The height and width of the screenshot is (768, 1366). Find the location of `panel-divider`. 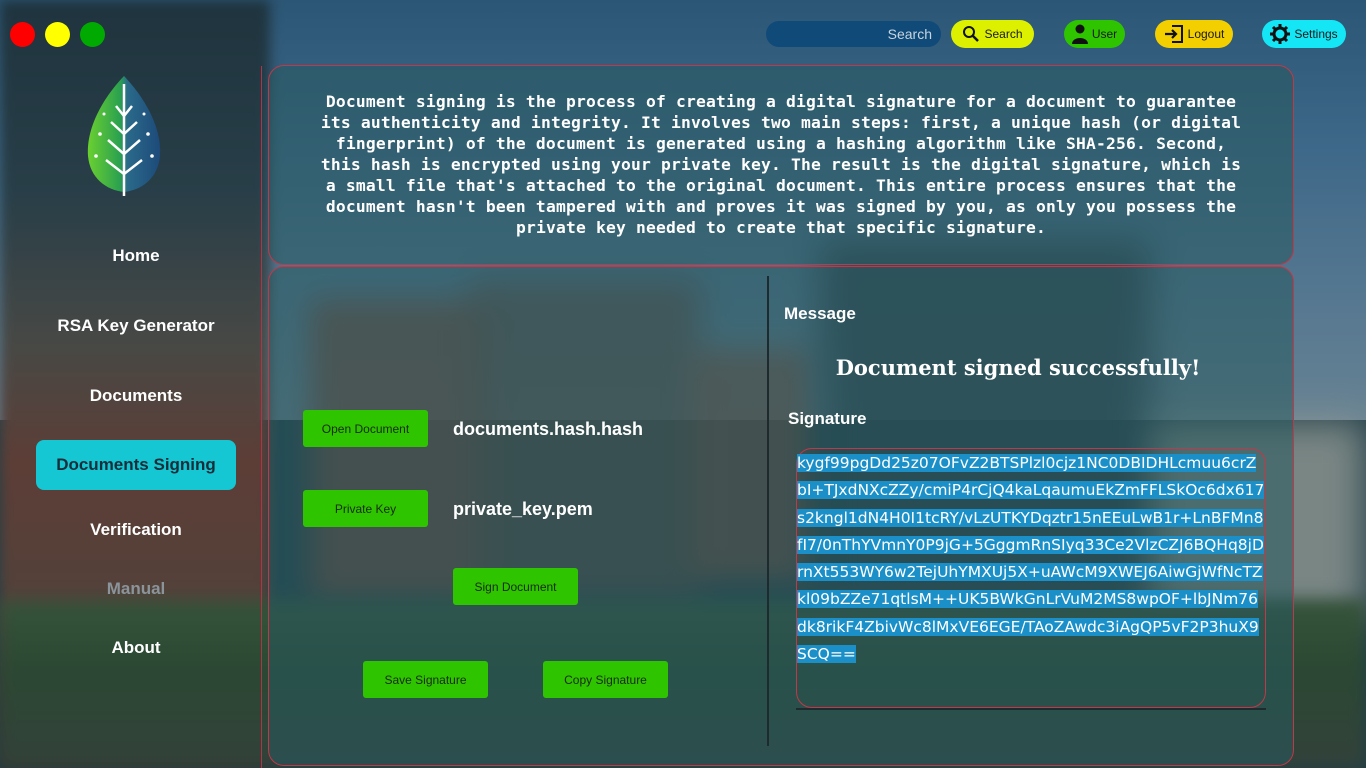

panel-divider is located at coordinates (768, 511).